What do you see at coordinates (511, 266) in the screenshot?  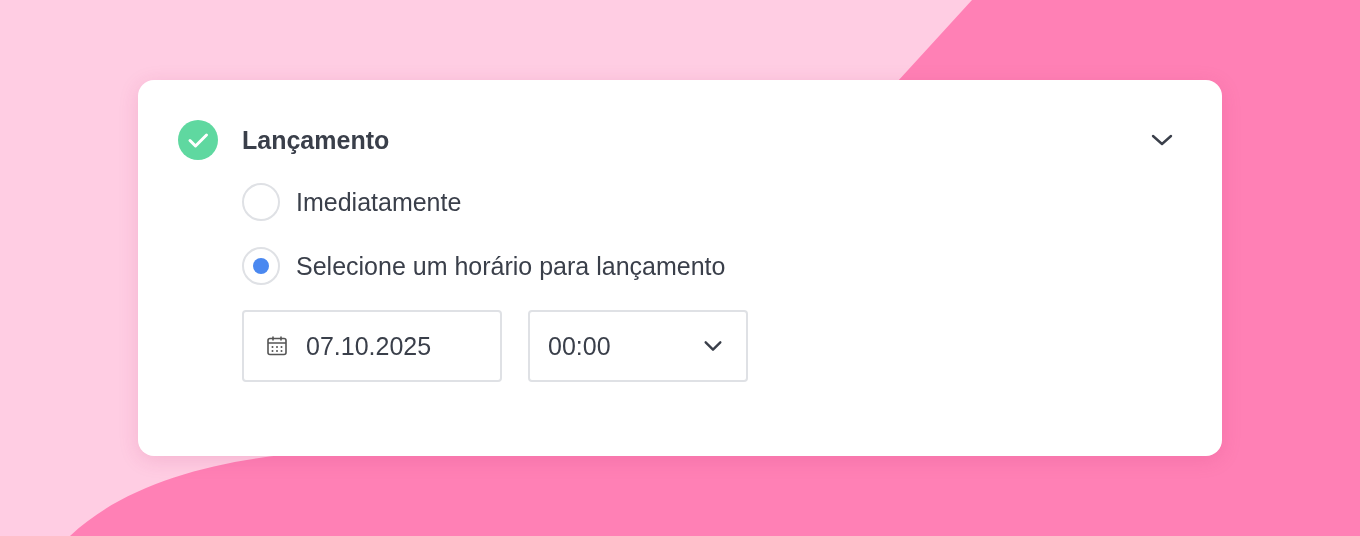 I see `option-label: Selecione um horário para lançamento` at bounding box center [511, 266].